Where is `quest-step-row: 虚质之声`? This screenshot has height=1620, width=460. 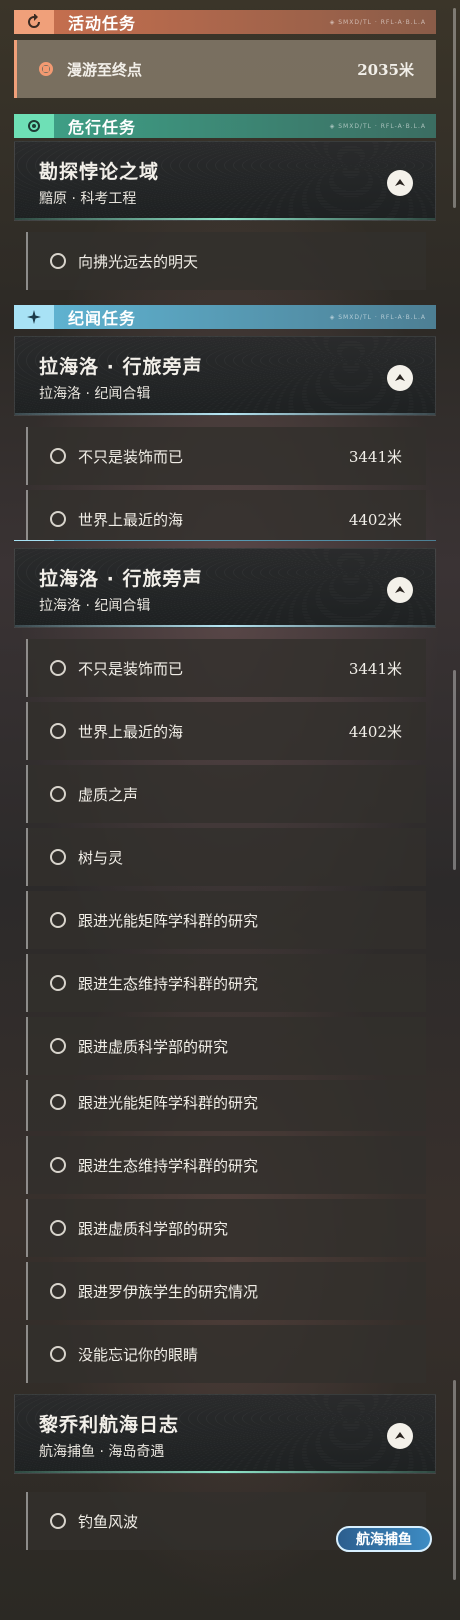
quest-step-row: 虚质之声 is located at coordinates (226, 794).